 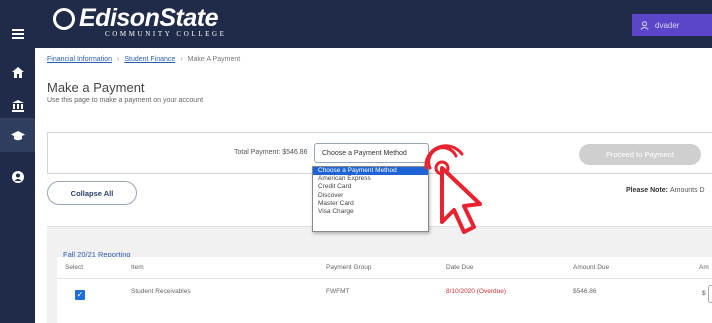 What do you see at coordinates (161, 291) in the screenshot?
I see `row-item: Student Receivables` at bounding box center [161, 291].